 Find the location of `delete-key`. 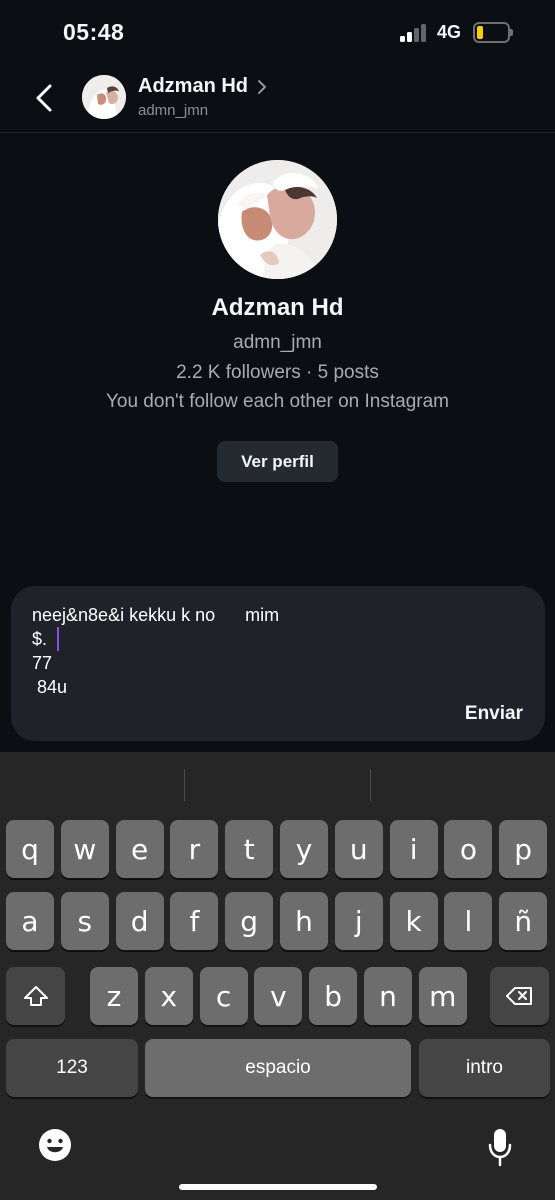

delete-key is located at coordinates (519, 996).